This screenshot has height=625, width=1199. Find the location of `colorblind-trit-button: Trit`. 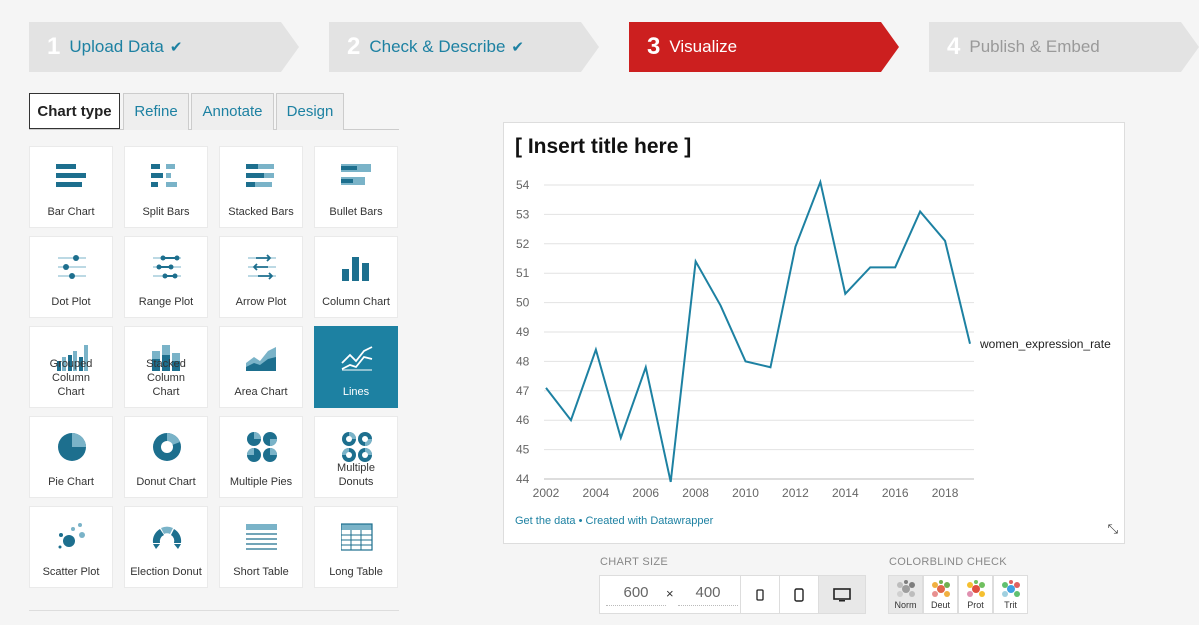

colorblind-trit-button: Trit is located at coordinates (1010, 594).